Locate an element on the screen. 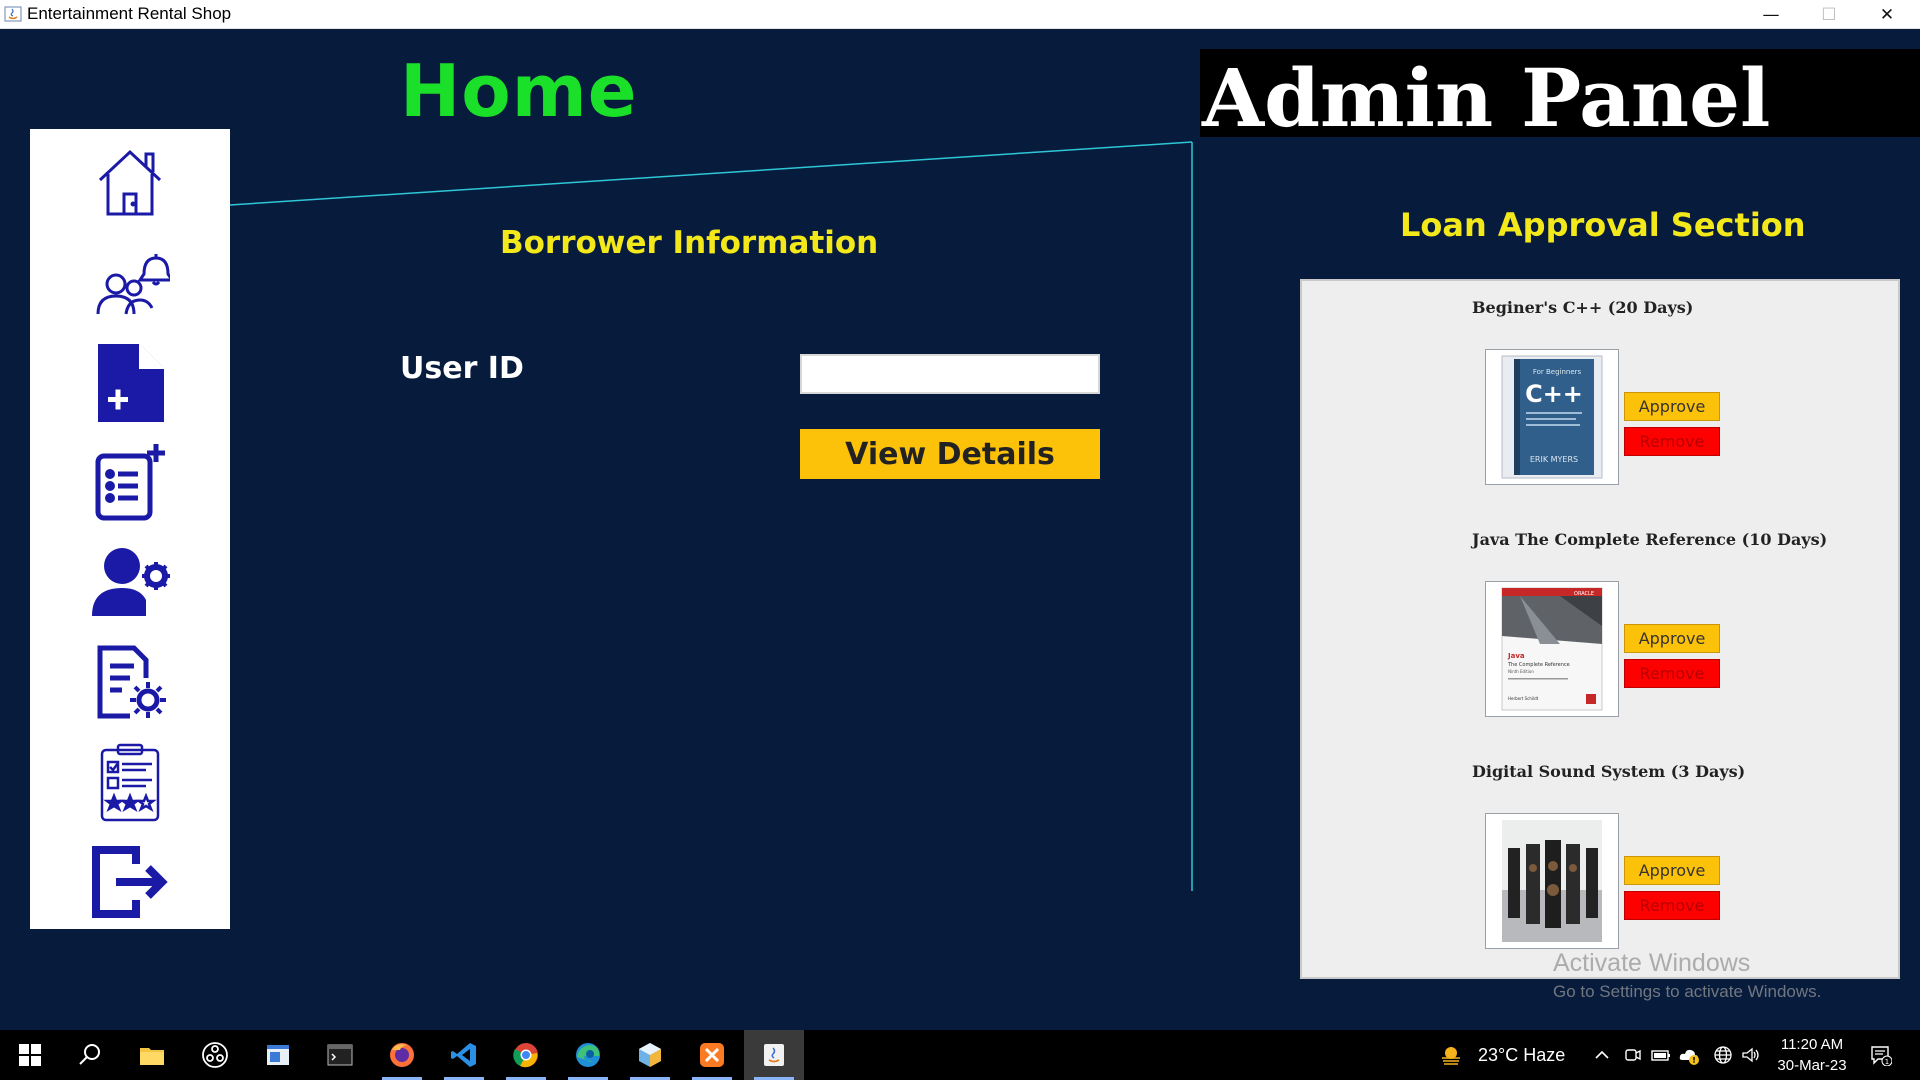 Image resolution: width=1920 pixels, height=1080 pixels. cpp-book-cover: For Beginners C++ ERIK MYERS is located at coordinates (1552, 417).